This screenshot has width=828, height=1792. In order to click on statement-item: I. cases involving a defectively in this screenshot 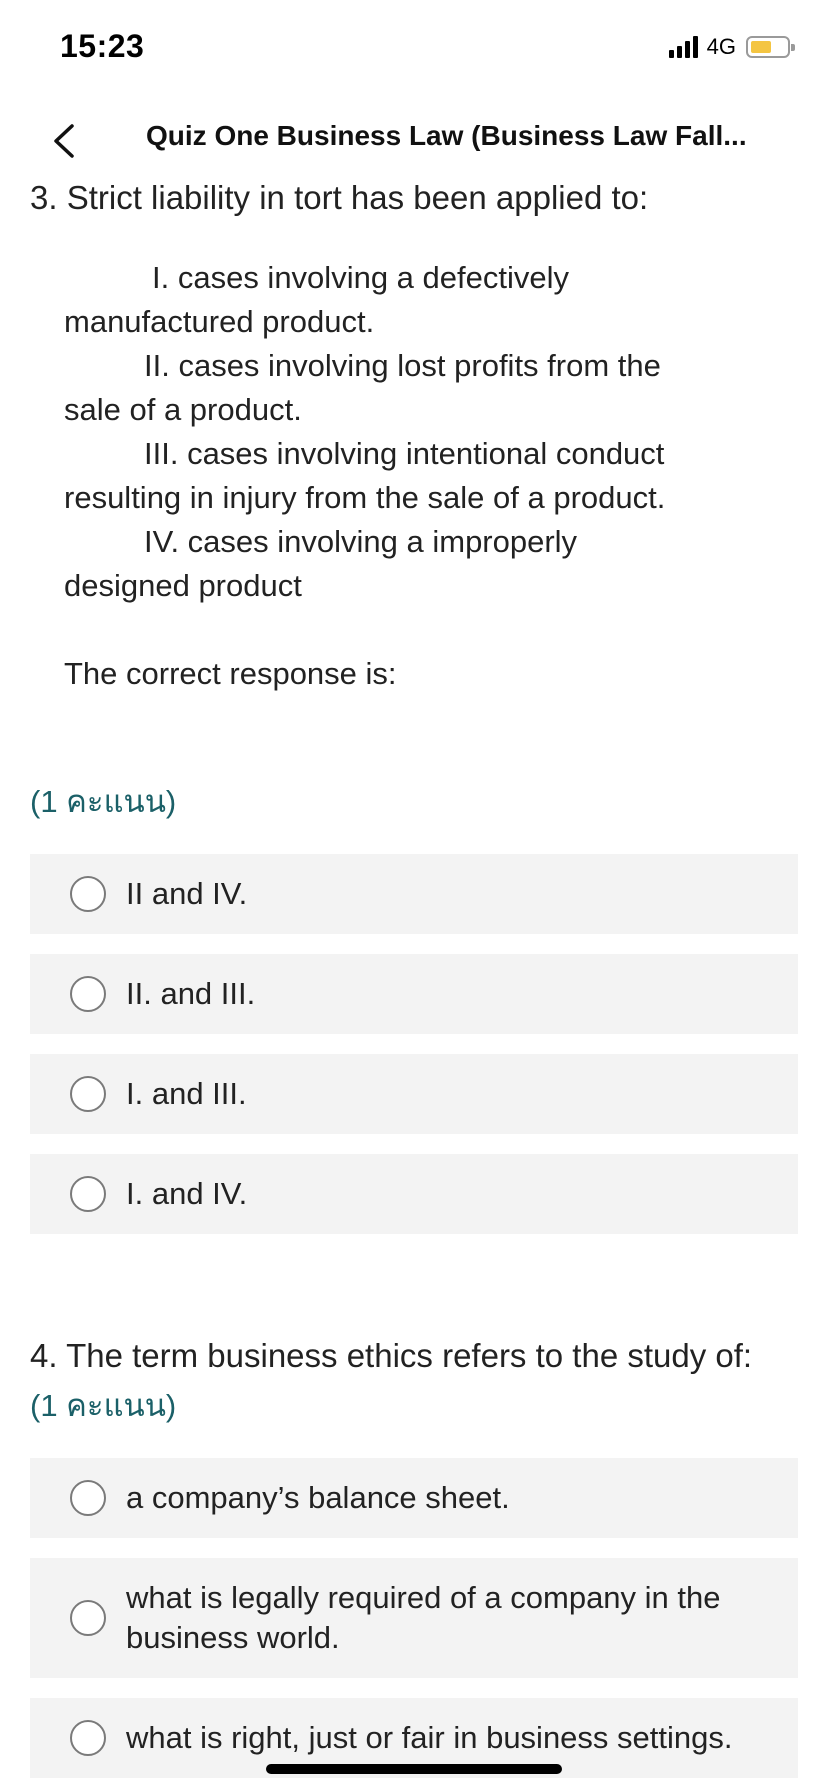, I will do `click(360, 277)`.